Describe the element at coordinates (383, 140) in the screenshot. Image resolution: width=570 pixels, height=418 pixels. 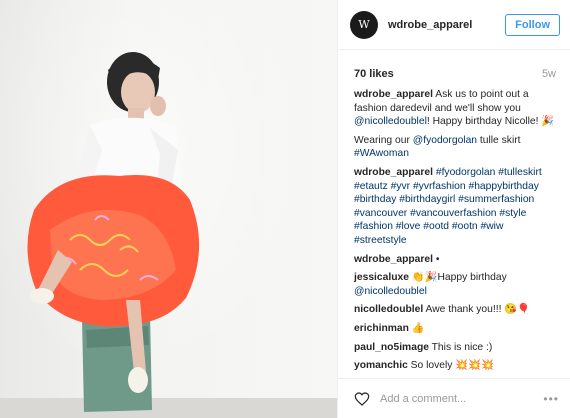
I see `caption-text-3: Wearing our` at that location.